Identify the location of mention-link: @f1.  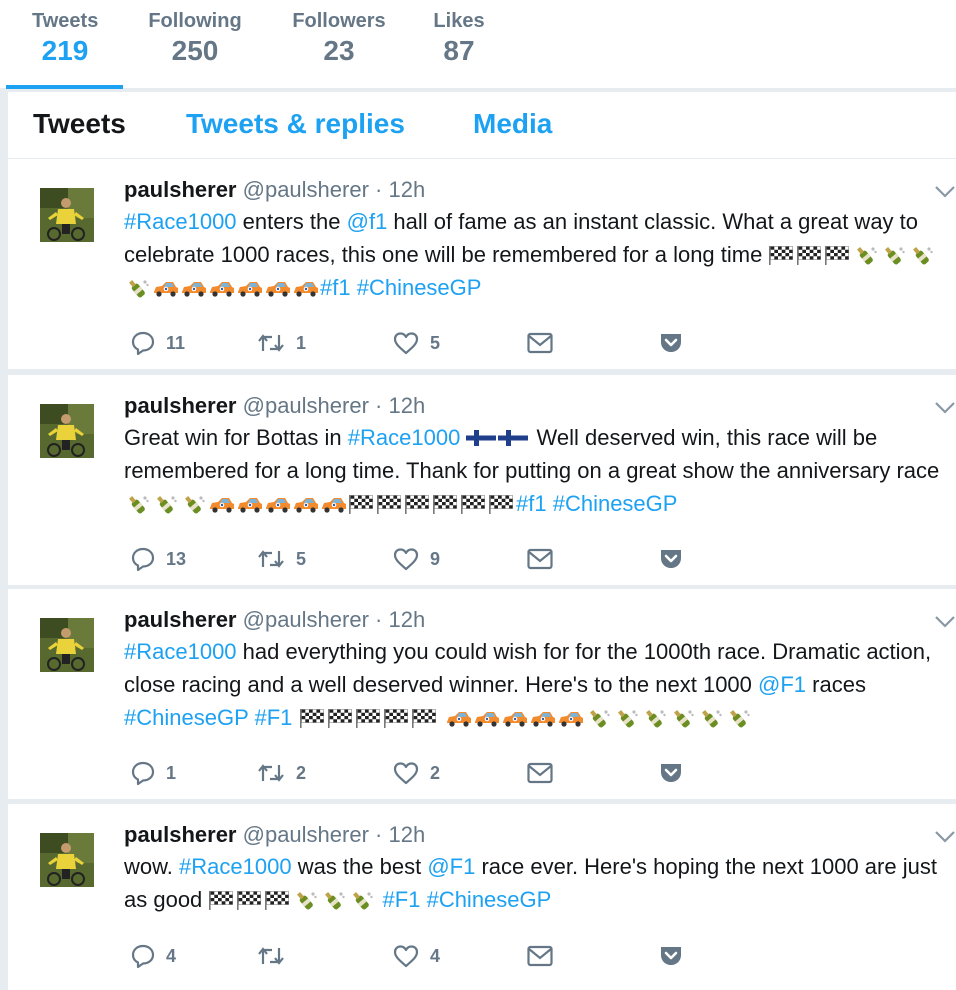
(367, 221).